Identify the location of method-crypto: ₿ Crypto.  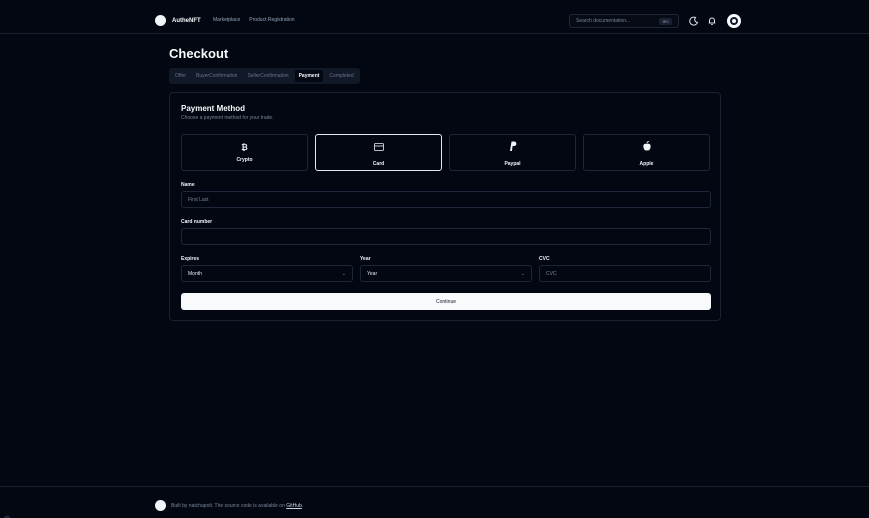
(244, 152).